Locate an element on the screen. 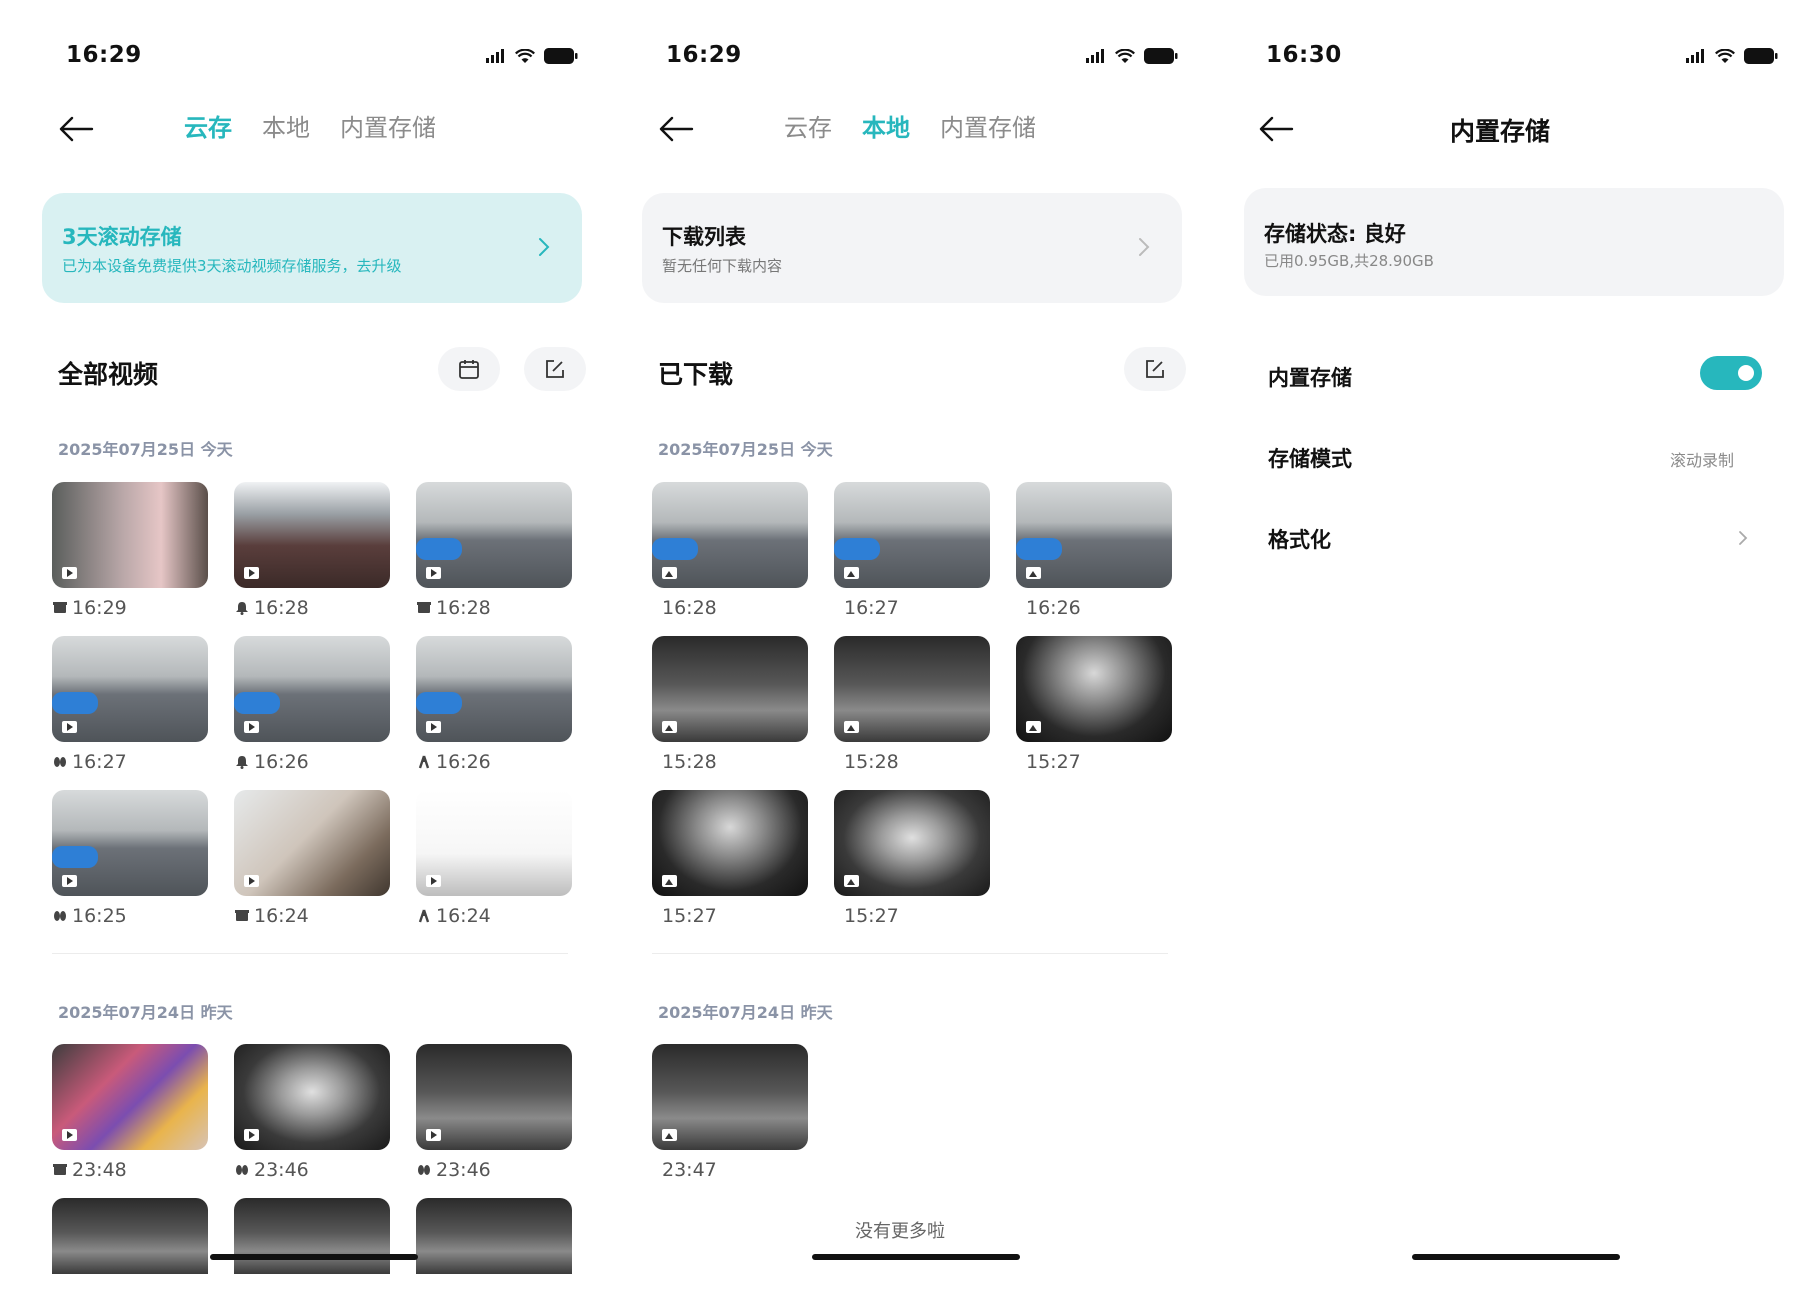  download-item: 16:27 is located at coordinates (912, 559).